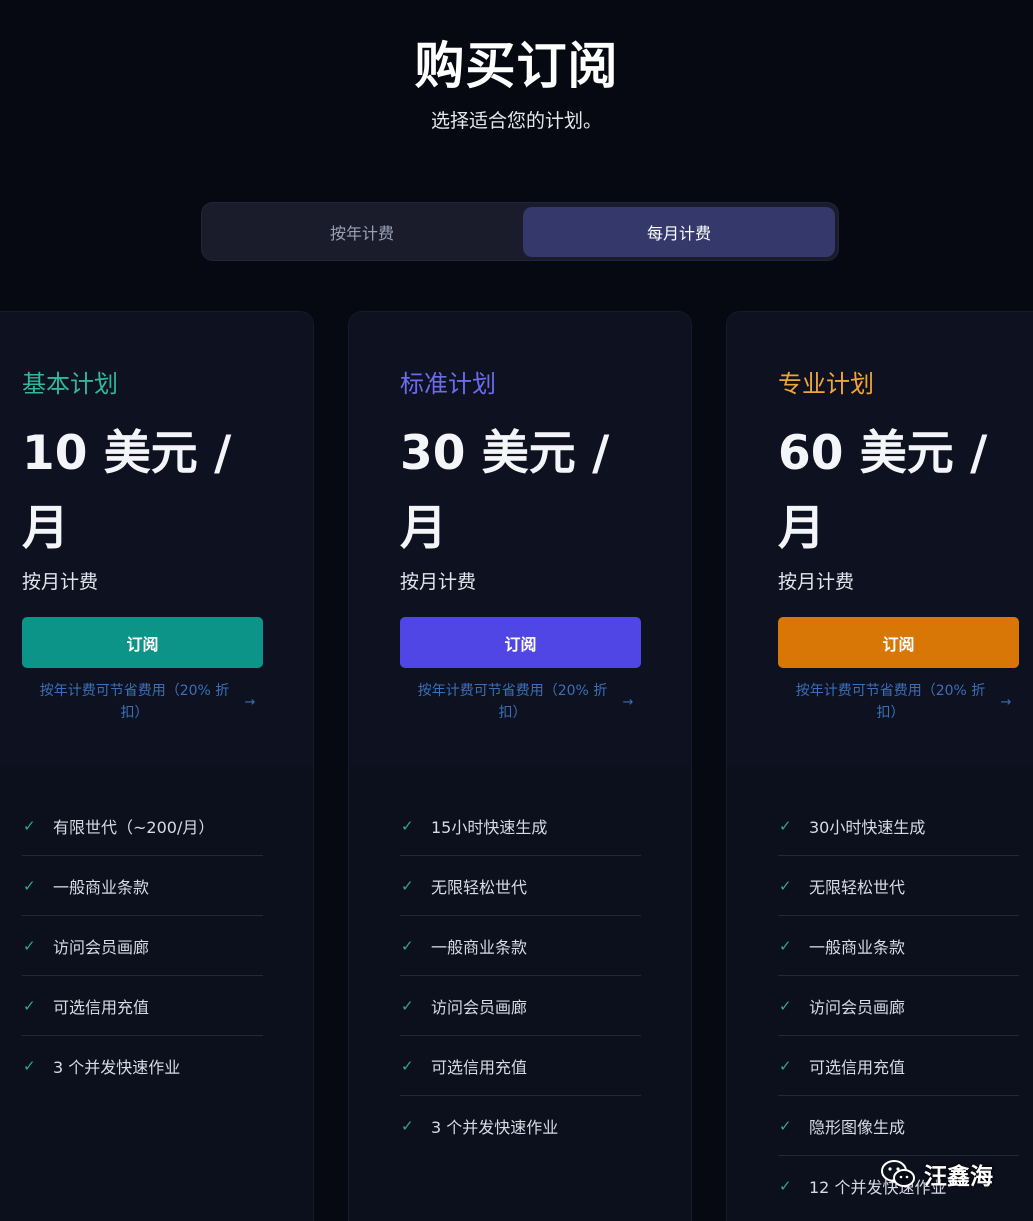  I want to click on plan-name: 专业计划, so click(826, 384).